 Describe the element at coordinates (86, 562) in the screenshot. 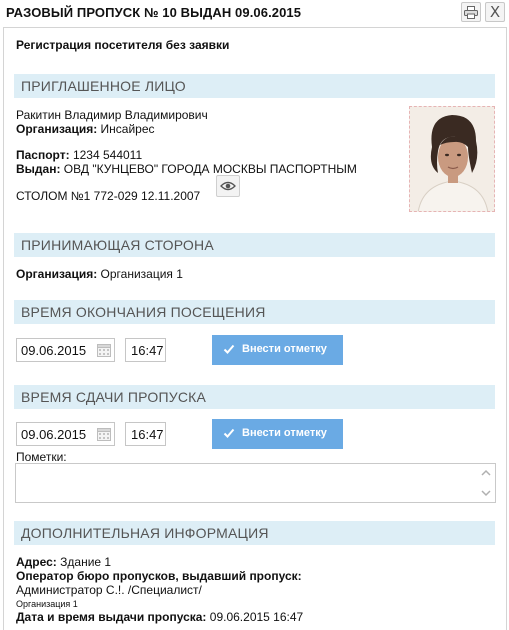

I see `value: Здание 1` at that location.